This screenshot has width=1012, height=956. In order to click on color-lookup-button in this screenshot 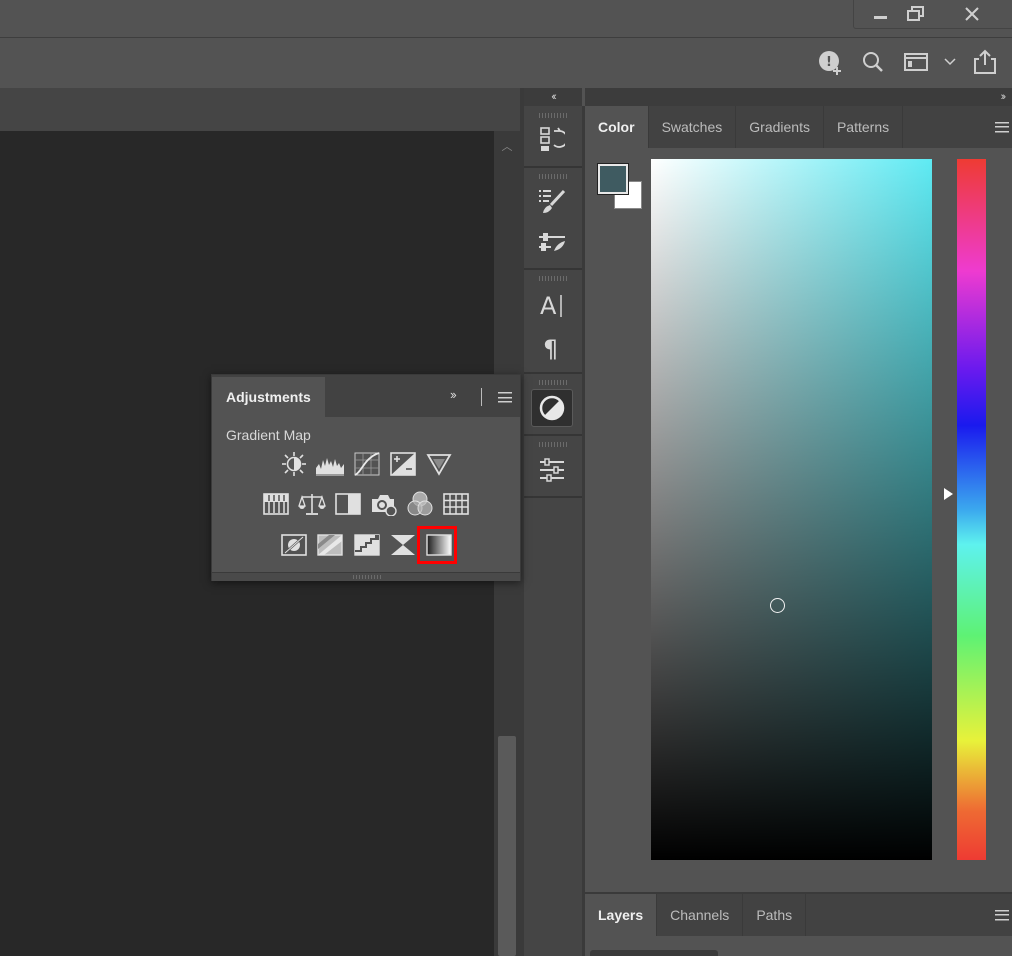, I will do `click(456, 504)`.